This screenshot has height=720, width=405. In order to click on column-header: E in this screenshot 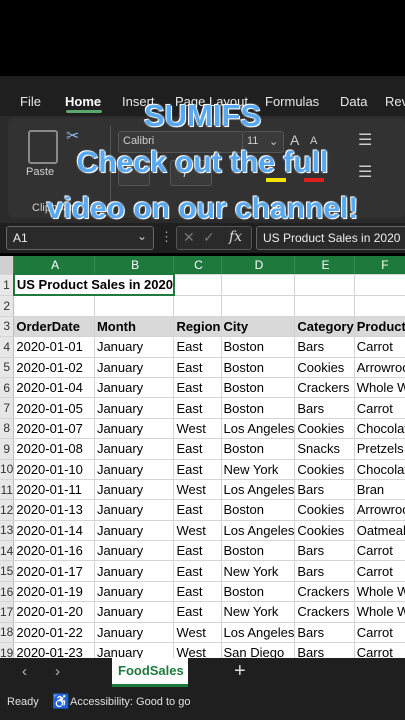, I will do `click(324, 265)`.